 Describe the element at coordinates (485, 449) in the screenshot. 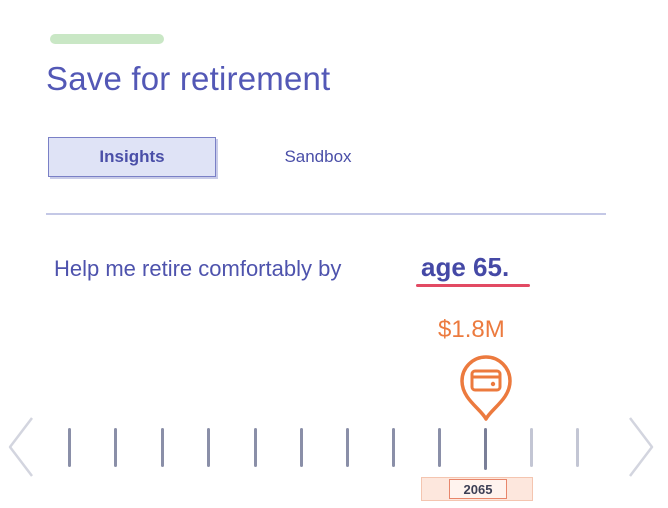

I see `timeline-tick-selected` at that location.